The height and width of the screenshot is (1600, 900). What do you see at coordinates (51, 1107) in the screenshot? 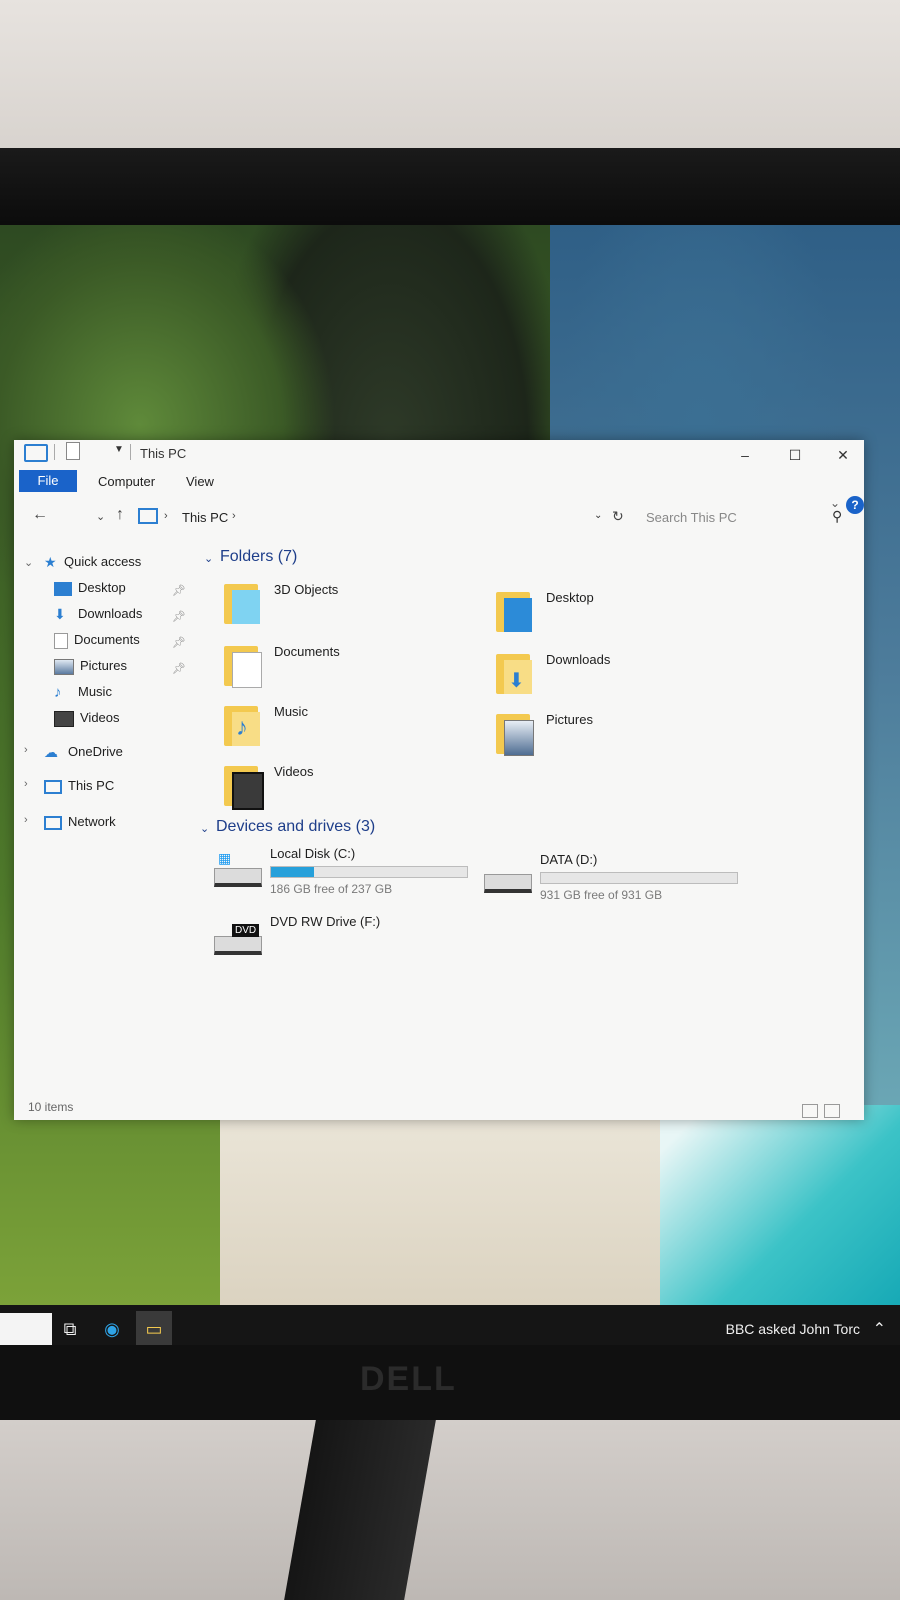
I see `status-bar-item-count: 10 items` at bounding box center [51, 1107].